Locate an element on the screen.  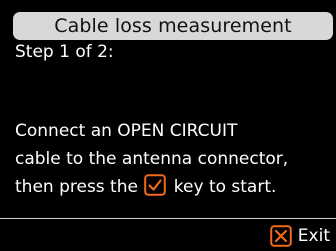
exit-softkey: Exit is located at coordinates (299, 236).